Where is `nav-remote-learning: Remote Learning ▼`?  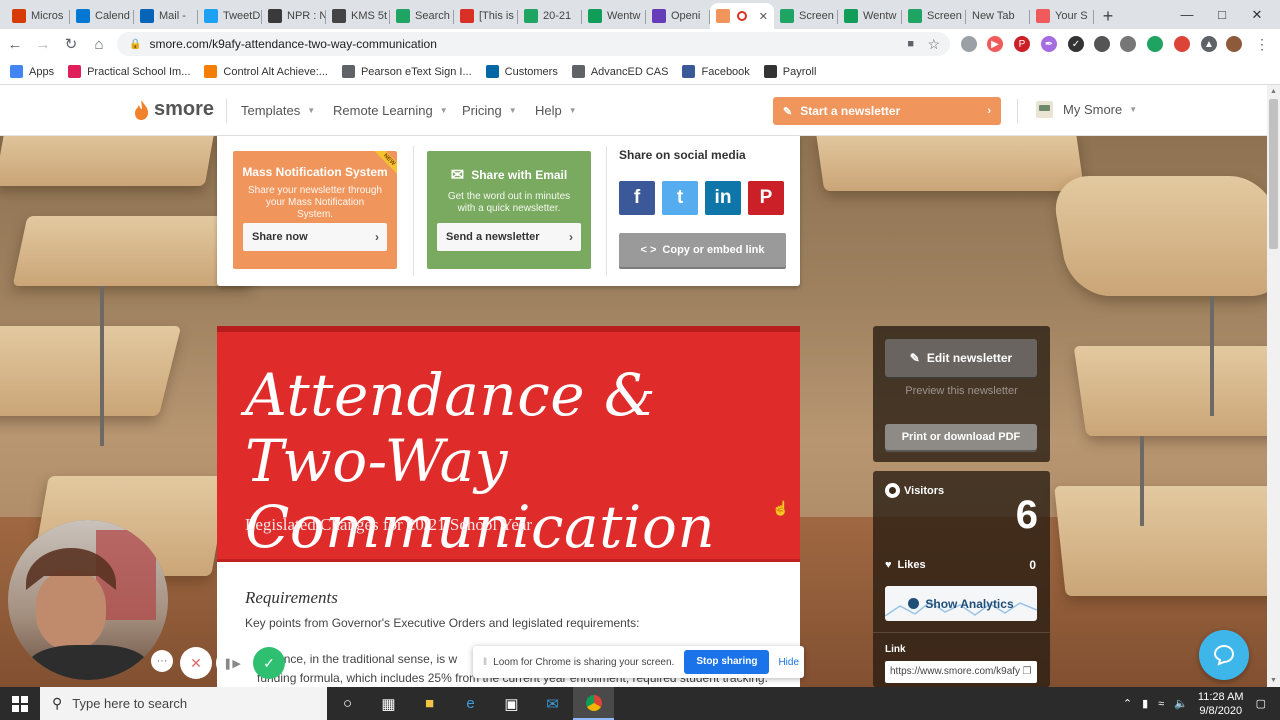 nav-remote-learning: Remote Learning ▼ is located at coordinates (390, 110).